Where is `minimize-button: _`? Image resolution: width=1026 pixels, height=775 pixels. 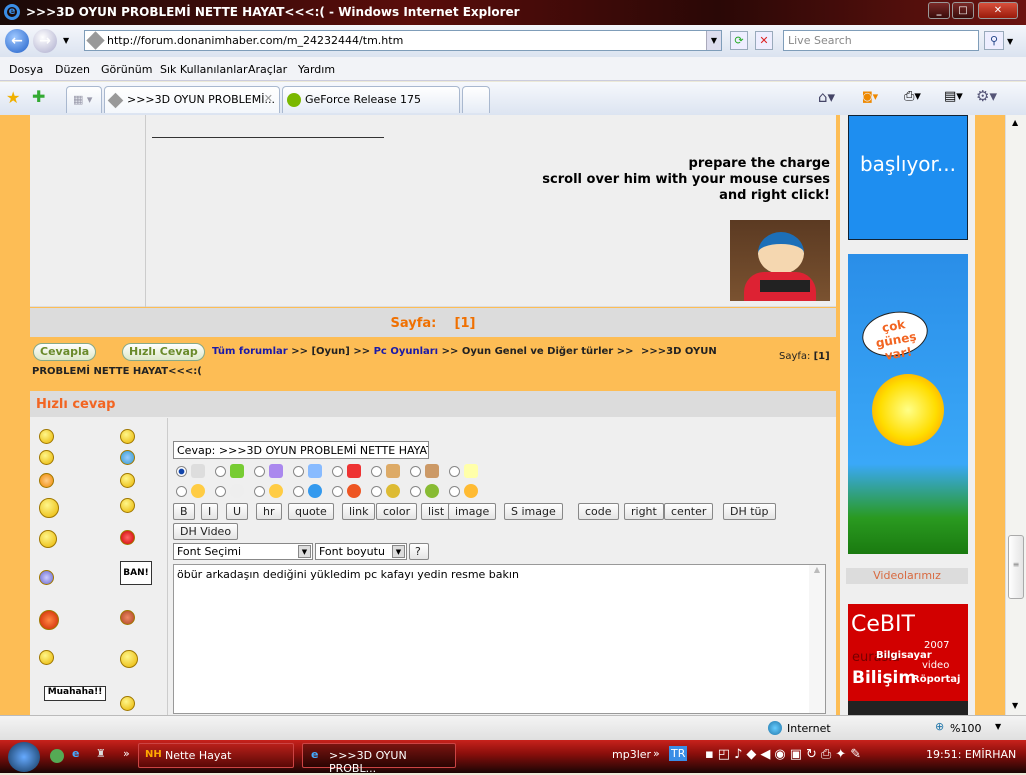 minimize-button: _ is located at coordinates (939, 10).